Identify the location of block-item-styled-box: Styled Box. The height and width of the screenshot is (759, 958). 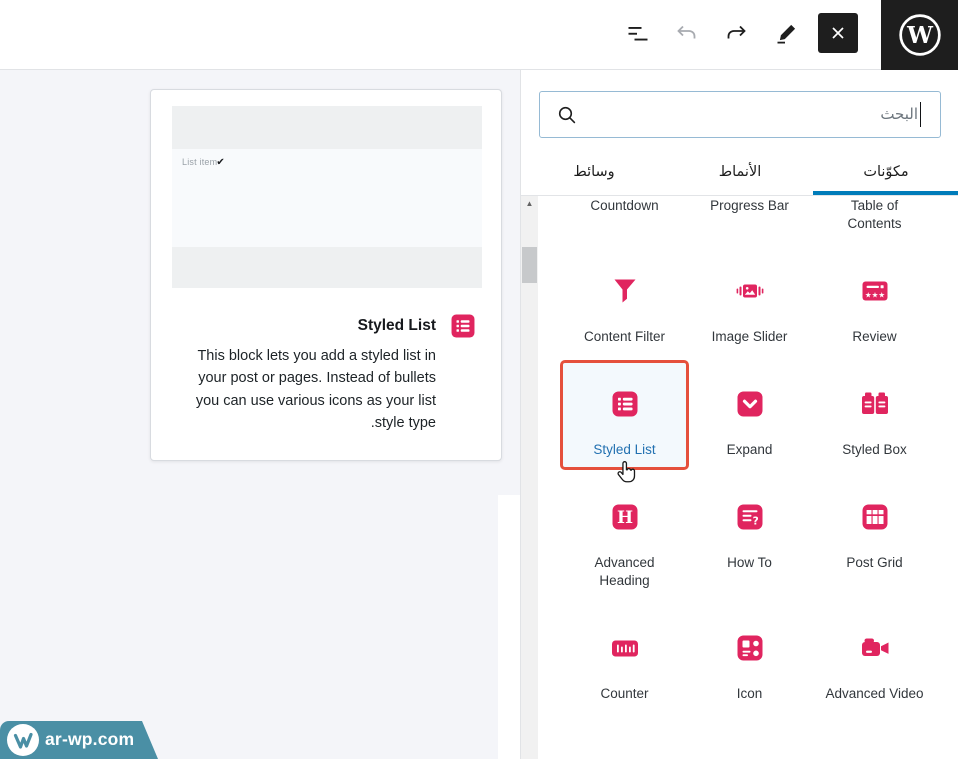
(874, 417).